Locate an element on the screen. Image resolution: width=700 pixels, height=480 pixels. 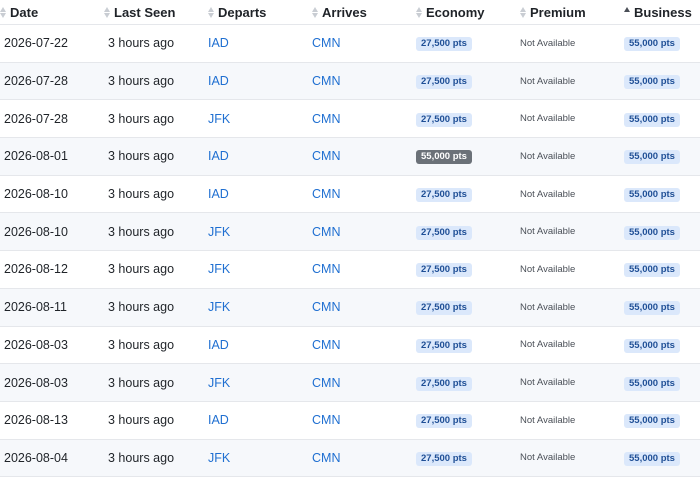
column-header-departs: Departs is located at coordinates (260, 12).